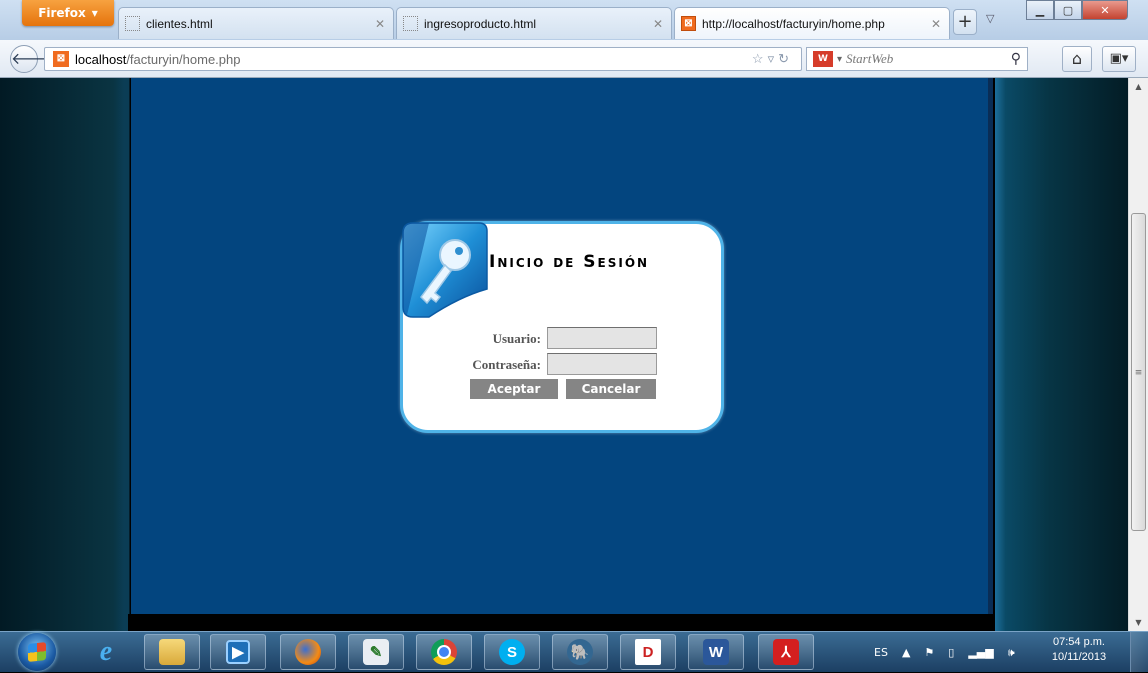 The width and height of the screenshot is (1148, 673). I want to click on background-strip, so click(561, 622).